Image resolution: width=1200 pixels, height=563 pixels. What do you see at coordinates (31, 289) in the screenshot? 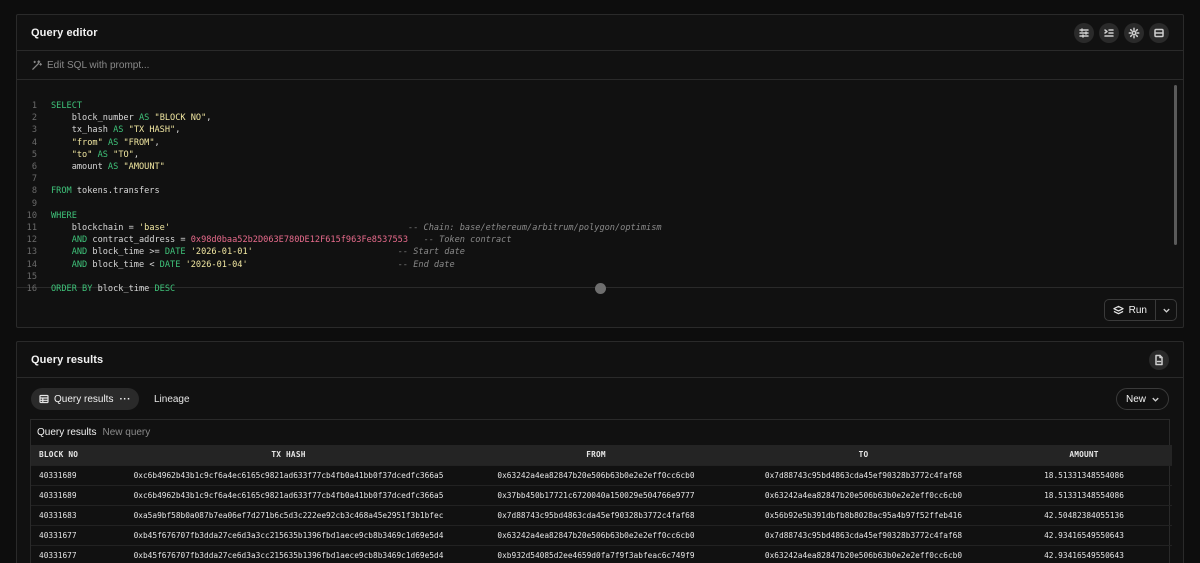
I see `line-number: 16` at bounding box center [31, 289].